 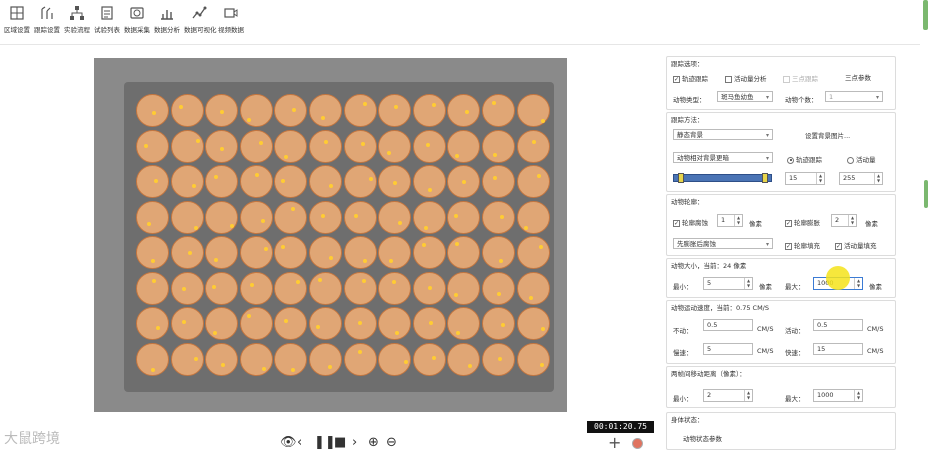 I want to click on zoom-in-icon: ⊕, so click(x=373, y=442).